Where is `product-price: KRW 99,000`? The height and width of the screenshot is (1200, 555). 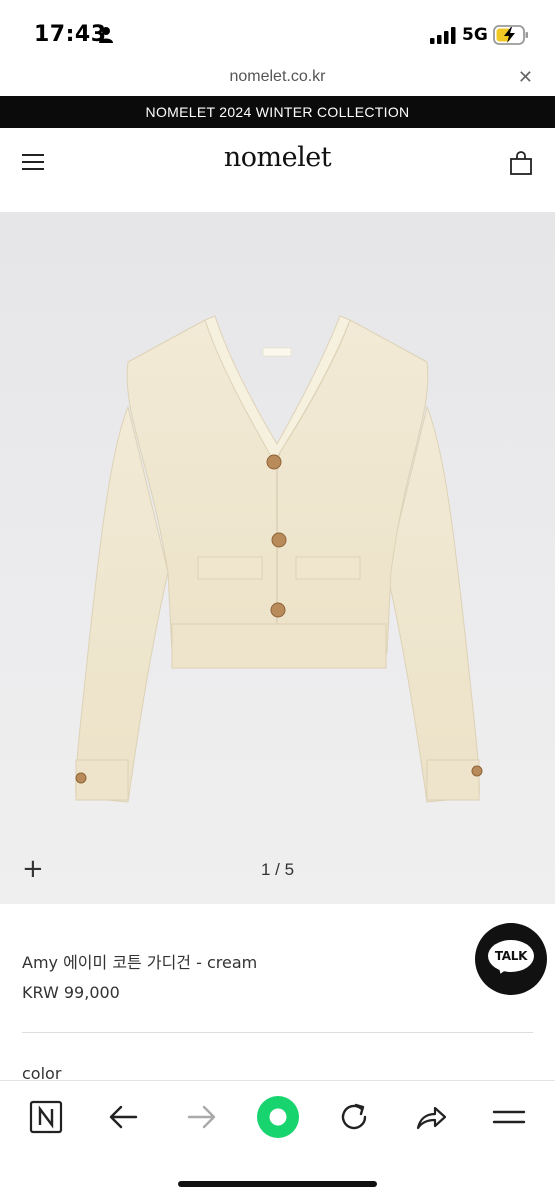 product-price: KRW 99,000 is located at coordinates (71, 992).